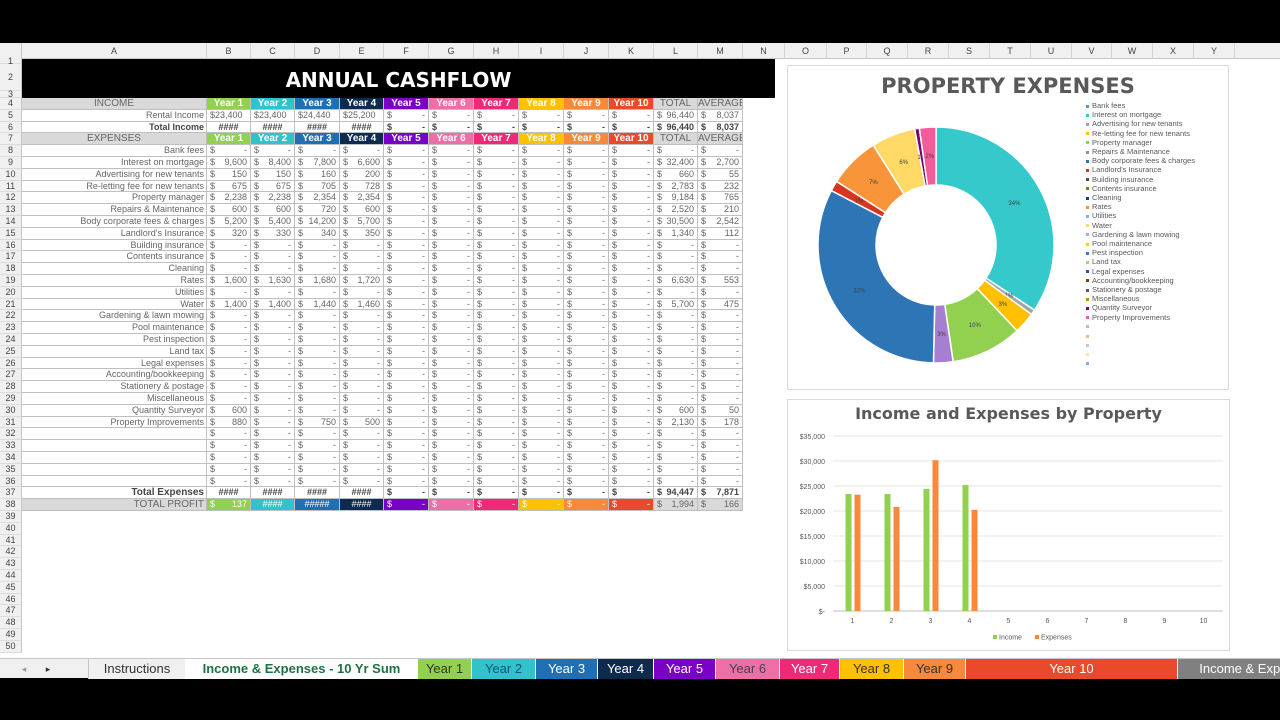 This screenshot has height=720, width=1280. Describe the element at coordinates (676, 186) in the screenshot. I see `value-cell: $2,783` at that location.